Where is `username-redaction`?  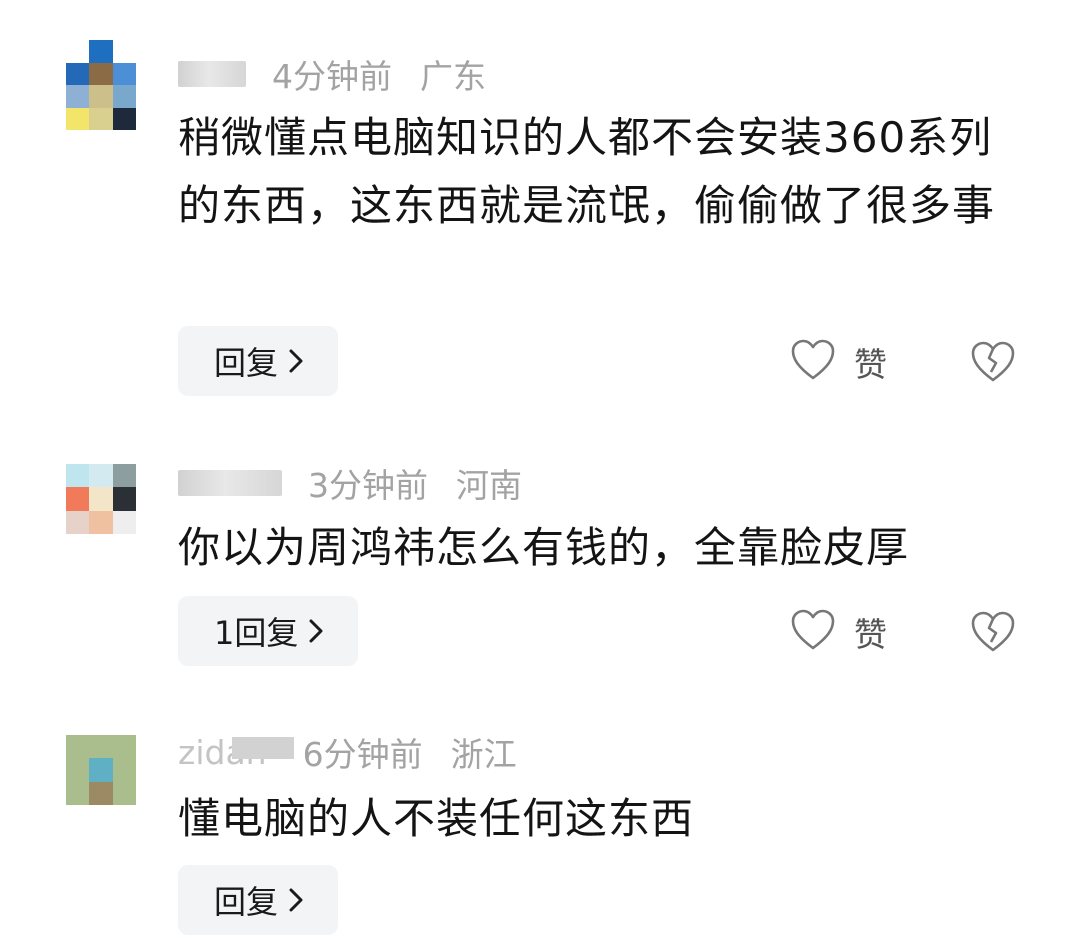 username-redaction is located at coordinates (263, 747).